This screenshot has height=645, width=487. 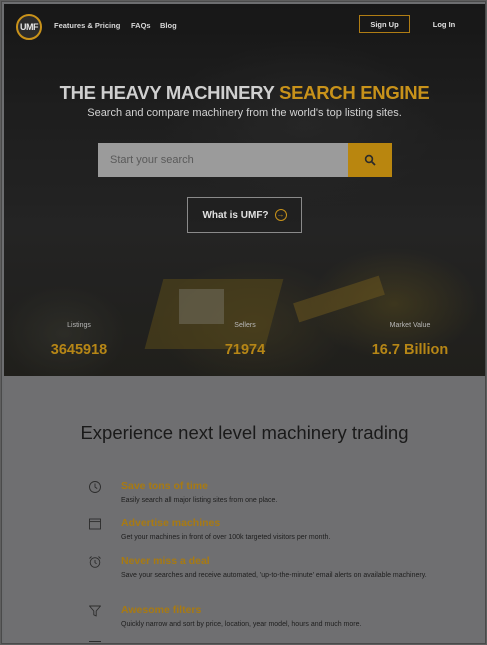 What do you see at coordinates (245, 325) in the screenshot?
I see `stat-label: Sellers` at bounding box center [245, 325].